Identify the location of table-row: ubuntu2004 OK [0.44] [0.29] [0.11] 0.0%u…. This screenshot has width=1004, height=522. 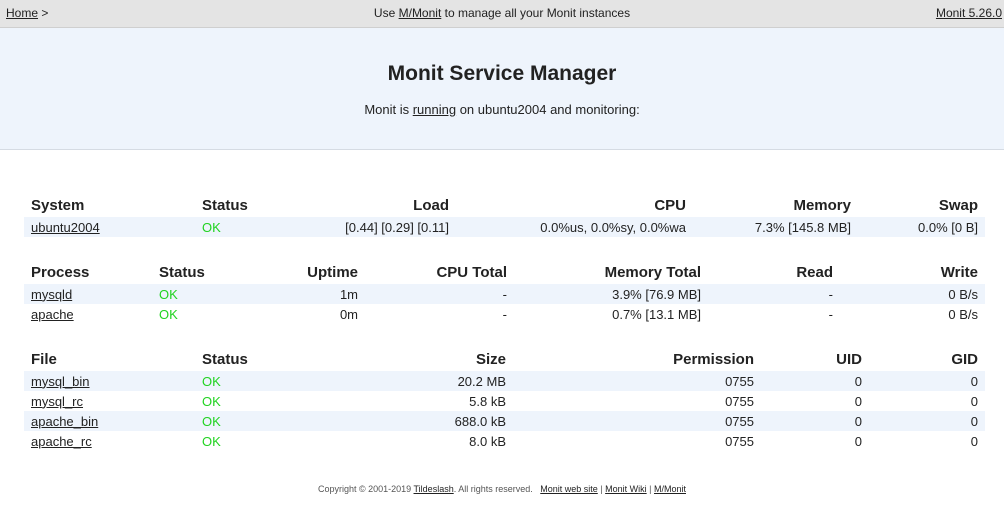
(504, 227).